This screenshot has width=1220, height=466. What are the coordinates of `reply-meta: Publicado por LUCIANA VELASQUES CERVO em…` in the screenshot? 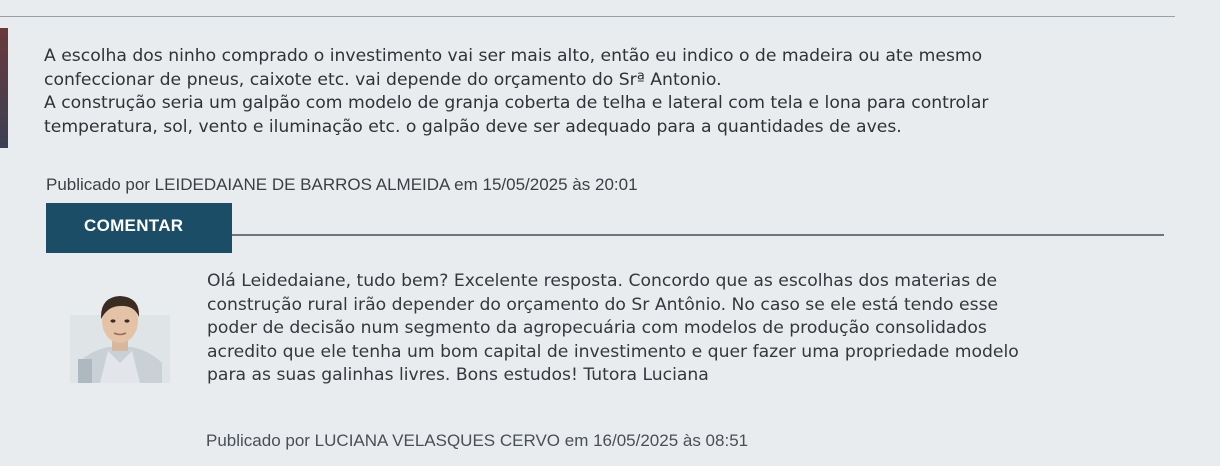 It's located at (477, 440).